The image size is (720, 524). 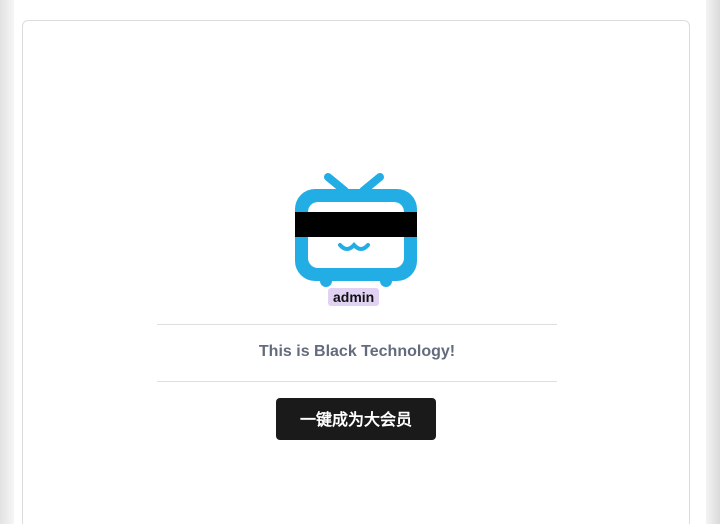 I want to click on bilibili-tv-icon, so click(x=356, y=230).